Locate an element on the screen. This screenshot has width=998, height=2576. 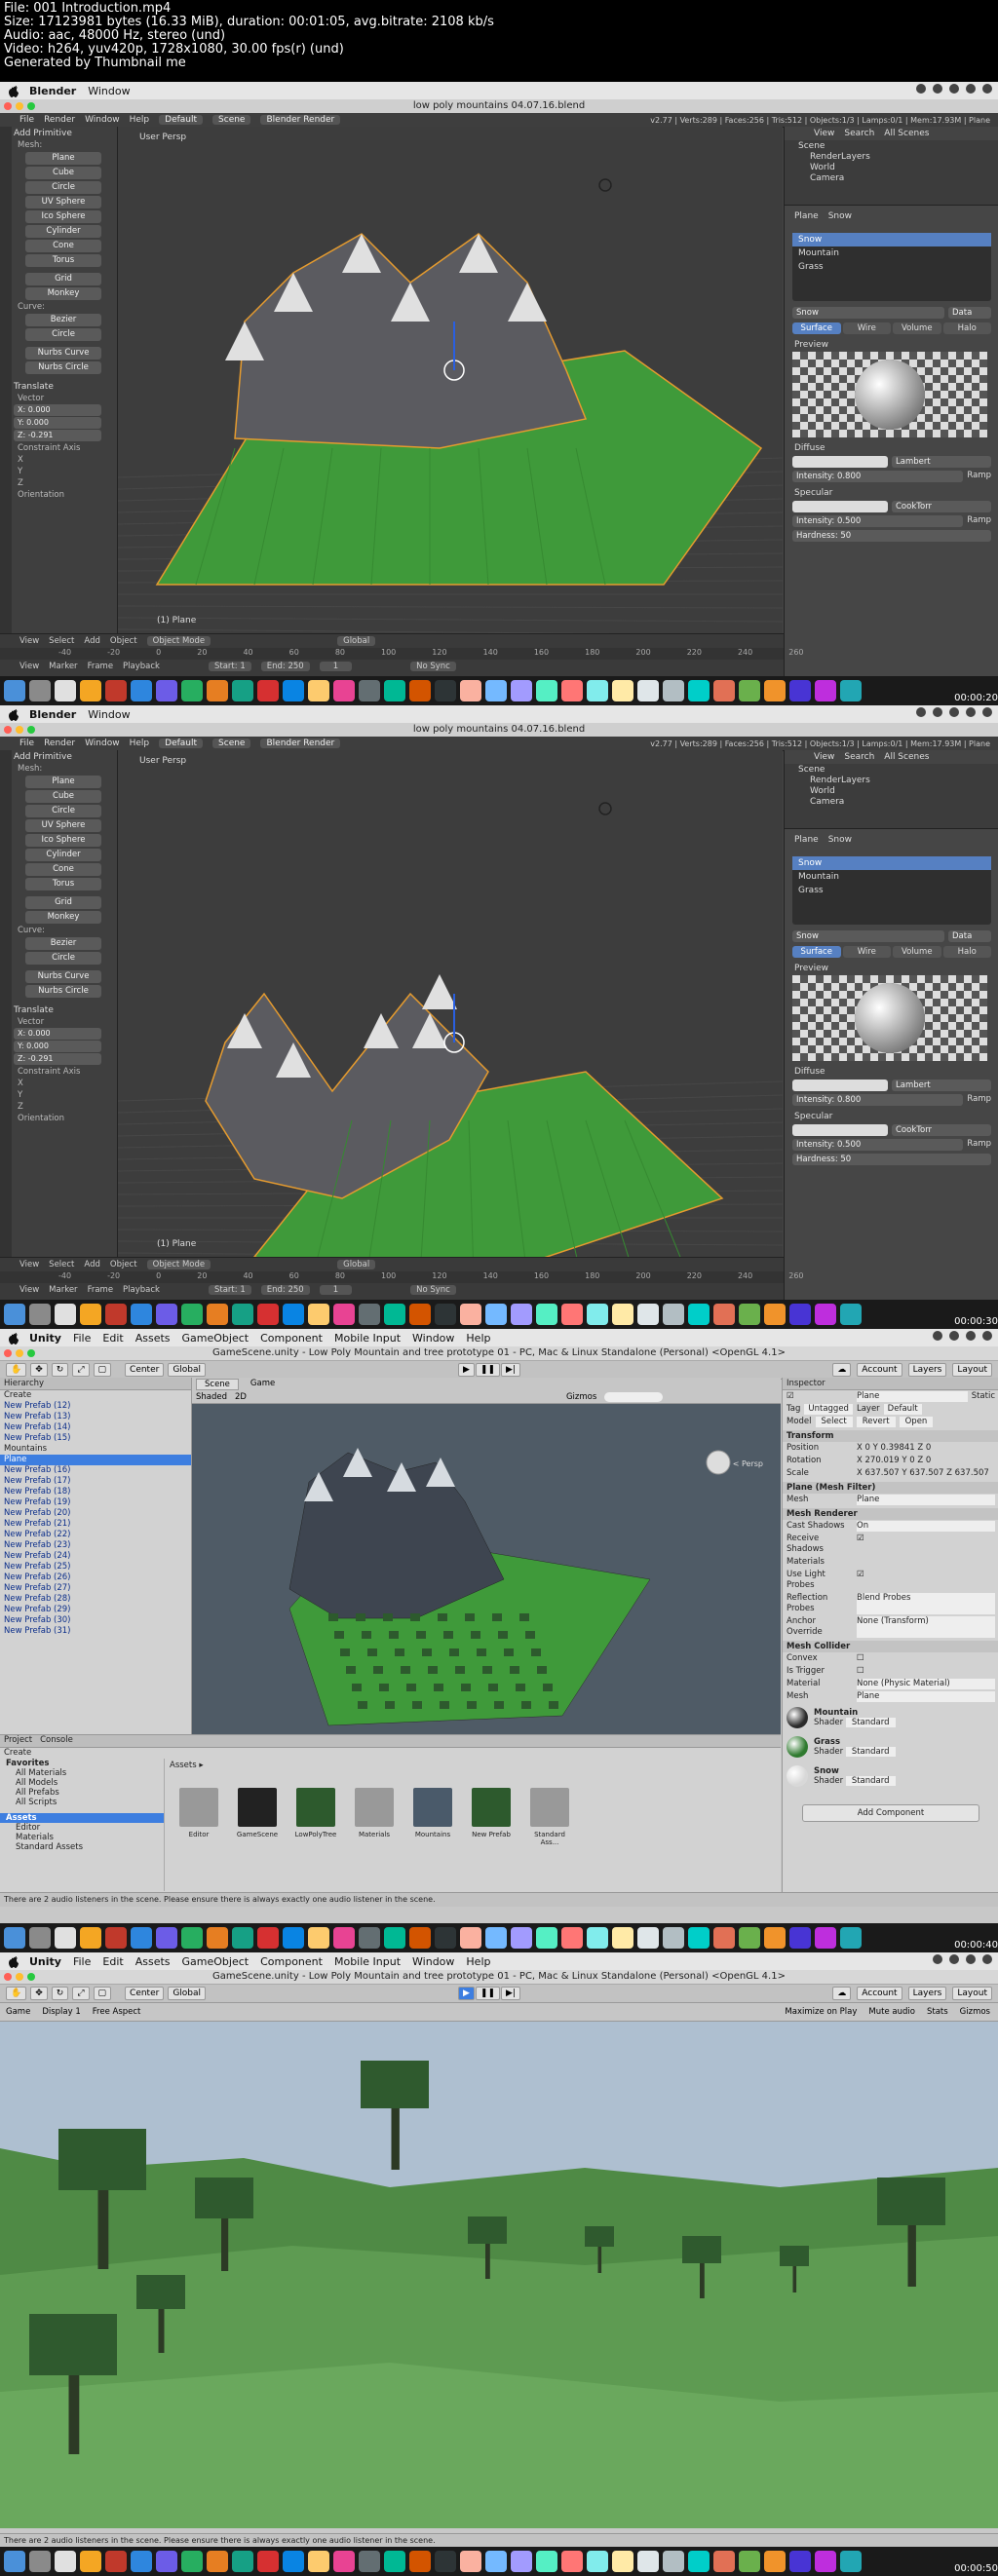
scene-search-input is located at coordinates (634, 1397).